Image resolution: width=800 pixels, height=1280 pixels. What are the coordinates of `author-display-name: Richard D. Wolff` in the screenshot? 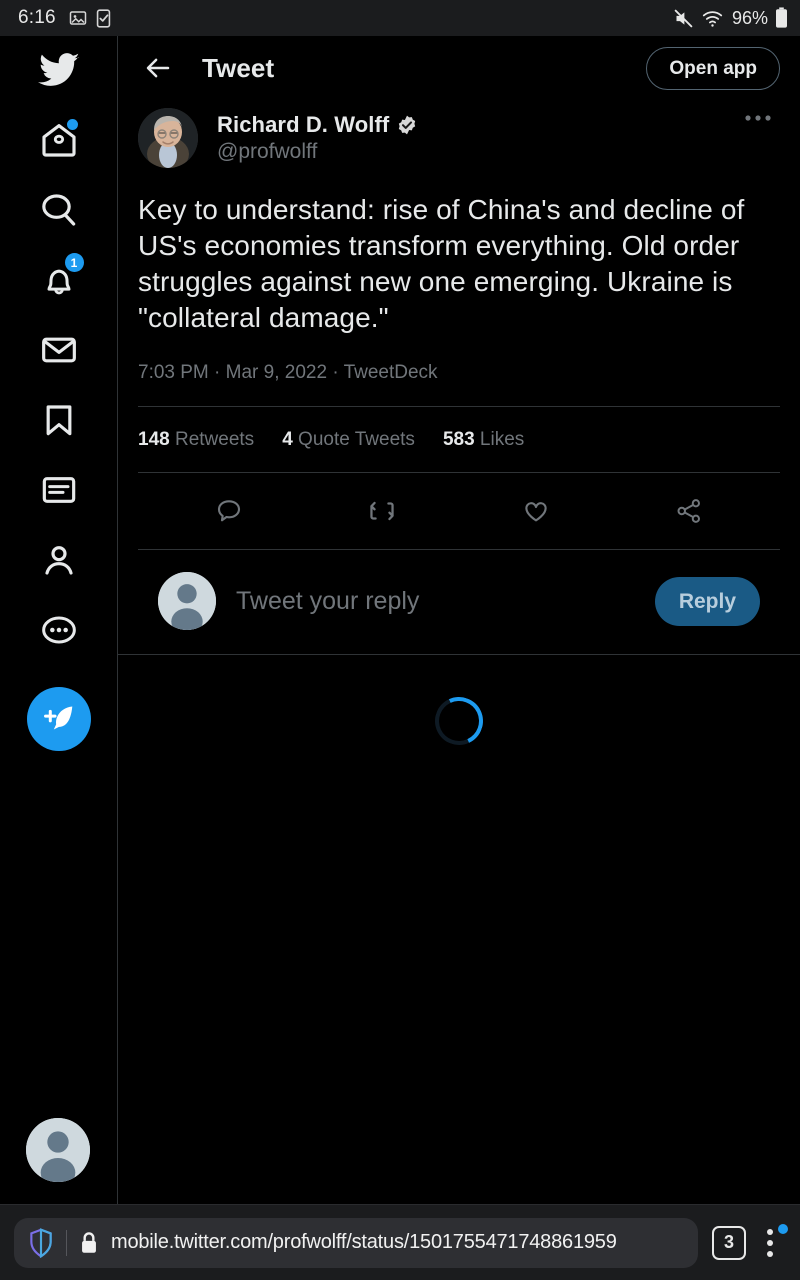 It's located at (303, 125).